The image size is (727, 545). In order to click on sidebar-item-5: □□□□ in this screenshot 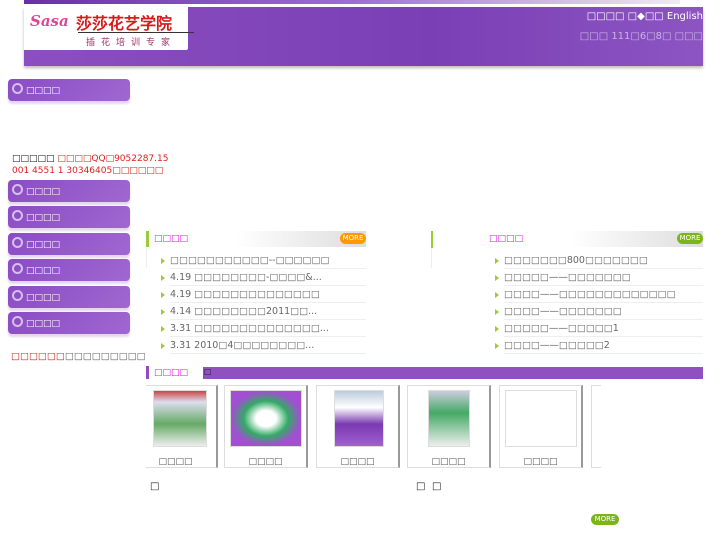, I will do `click(69, 270)`.